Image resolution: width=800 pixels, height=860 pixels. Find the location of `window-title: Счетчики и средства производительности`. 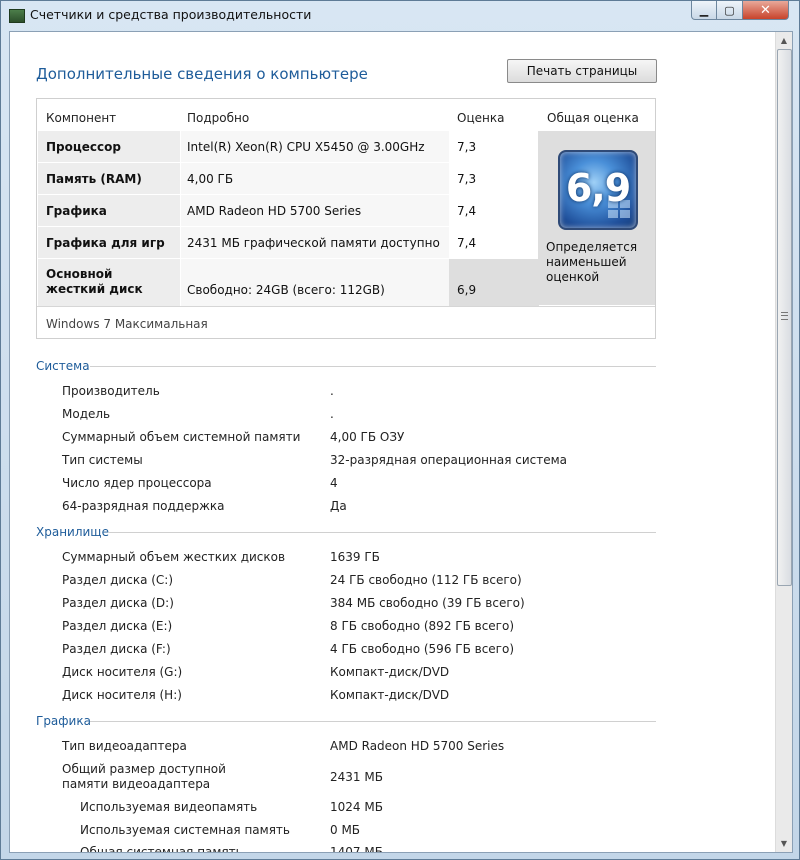

window-title: Счетчики и средства производительности is located at coordinates (171, 14).